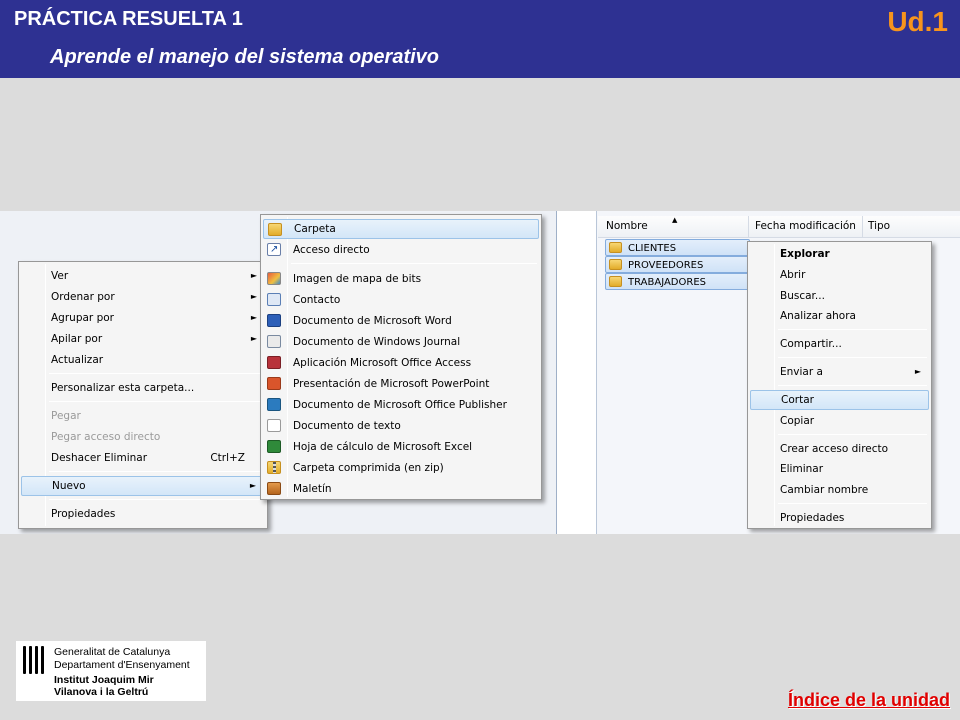 The height and width of the screenshot is (720, 960). I want to click on submenu-item-zip: Carpeta comprimida (en zip), so click(401, 468).